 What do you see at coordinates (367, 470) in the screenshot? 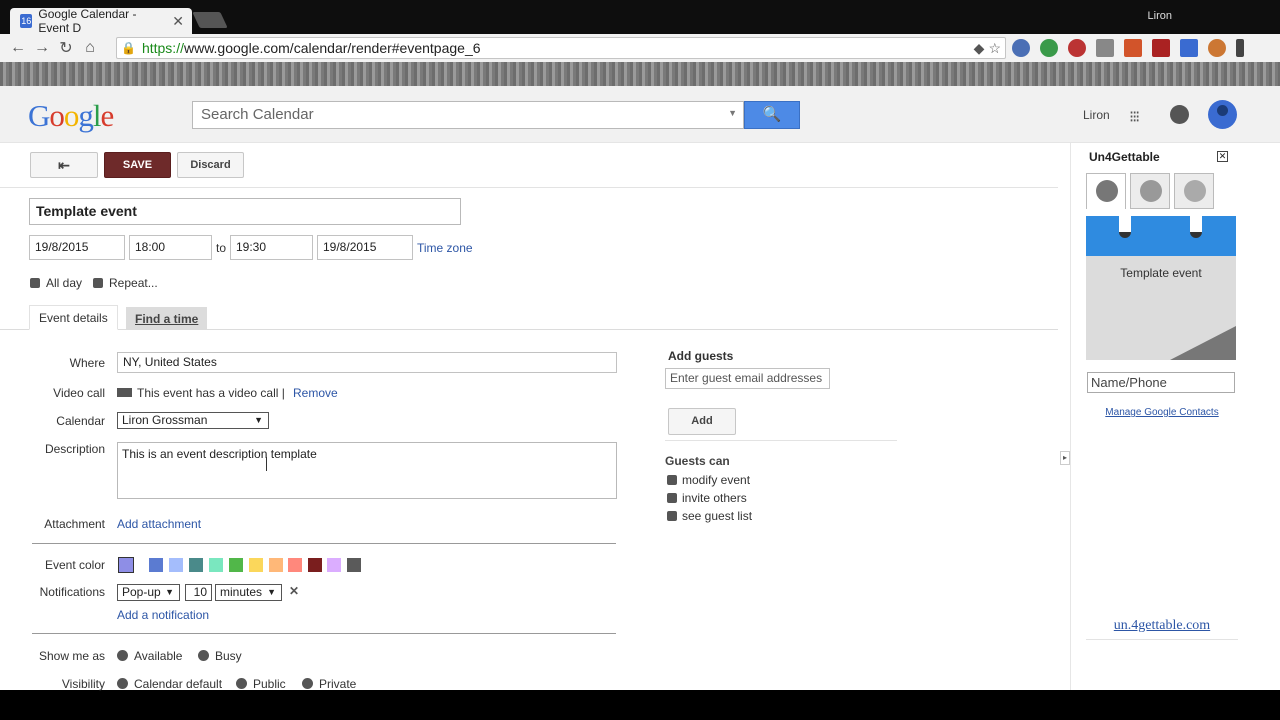
I see `description-textarea: This is an event description template` at bounding box center [367, 470].